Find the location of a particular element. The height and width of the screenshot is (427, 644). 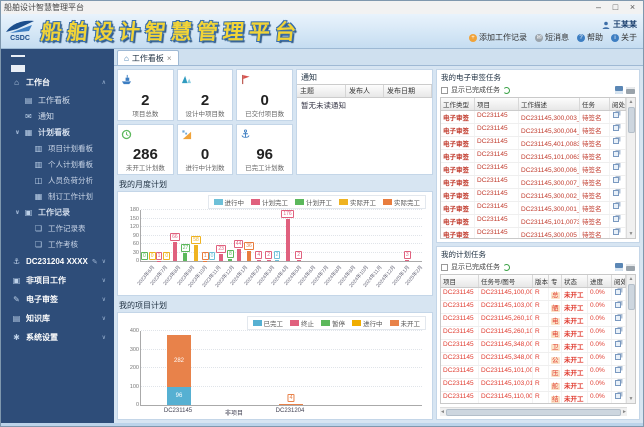

table-row: 电子审签DC231145DC231145,300,006_R 舵甲…待签名 is located at coordinates (533, 169).